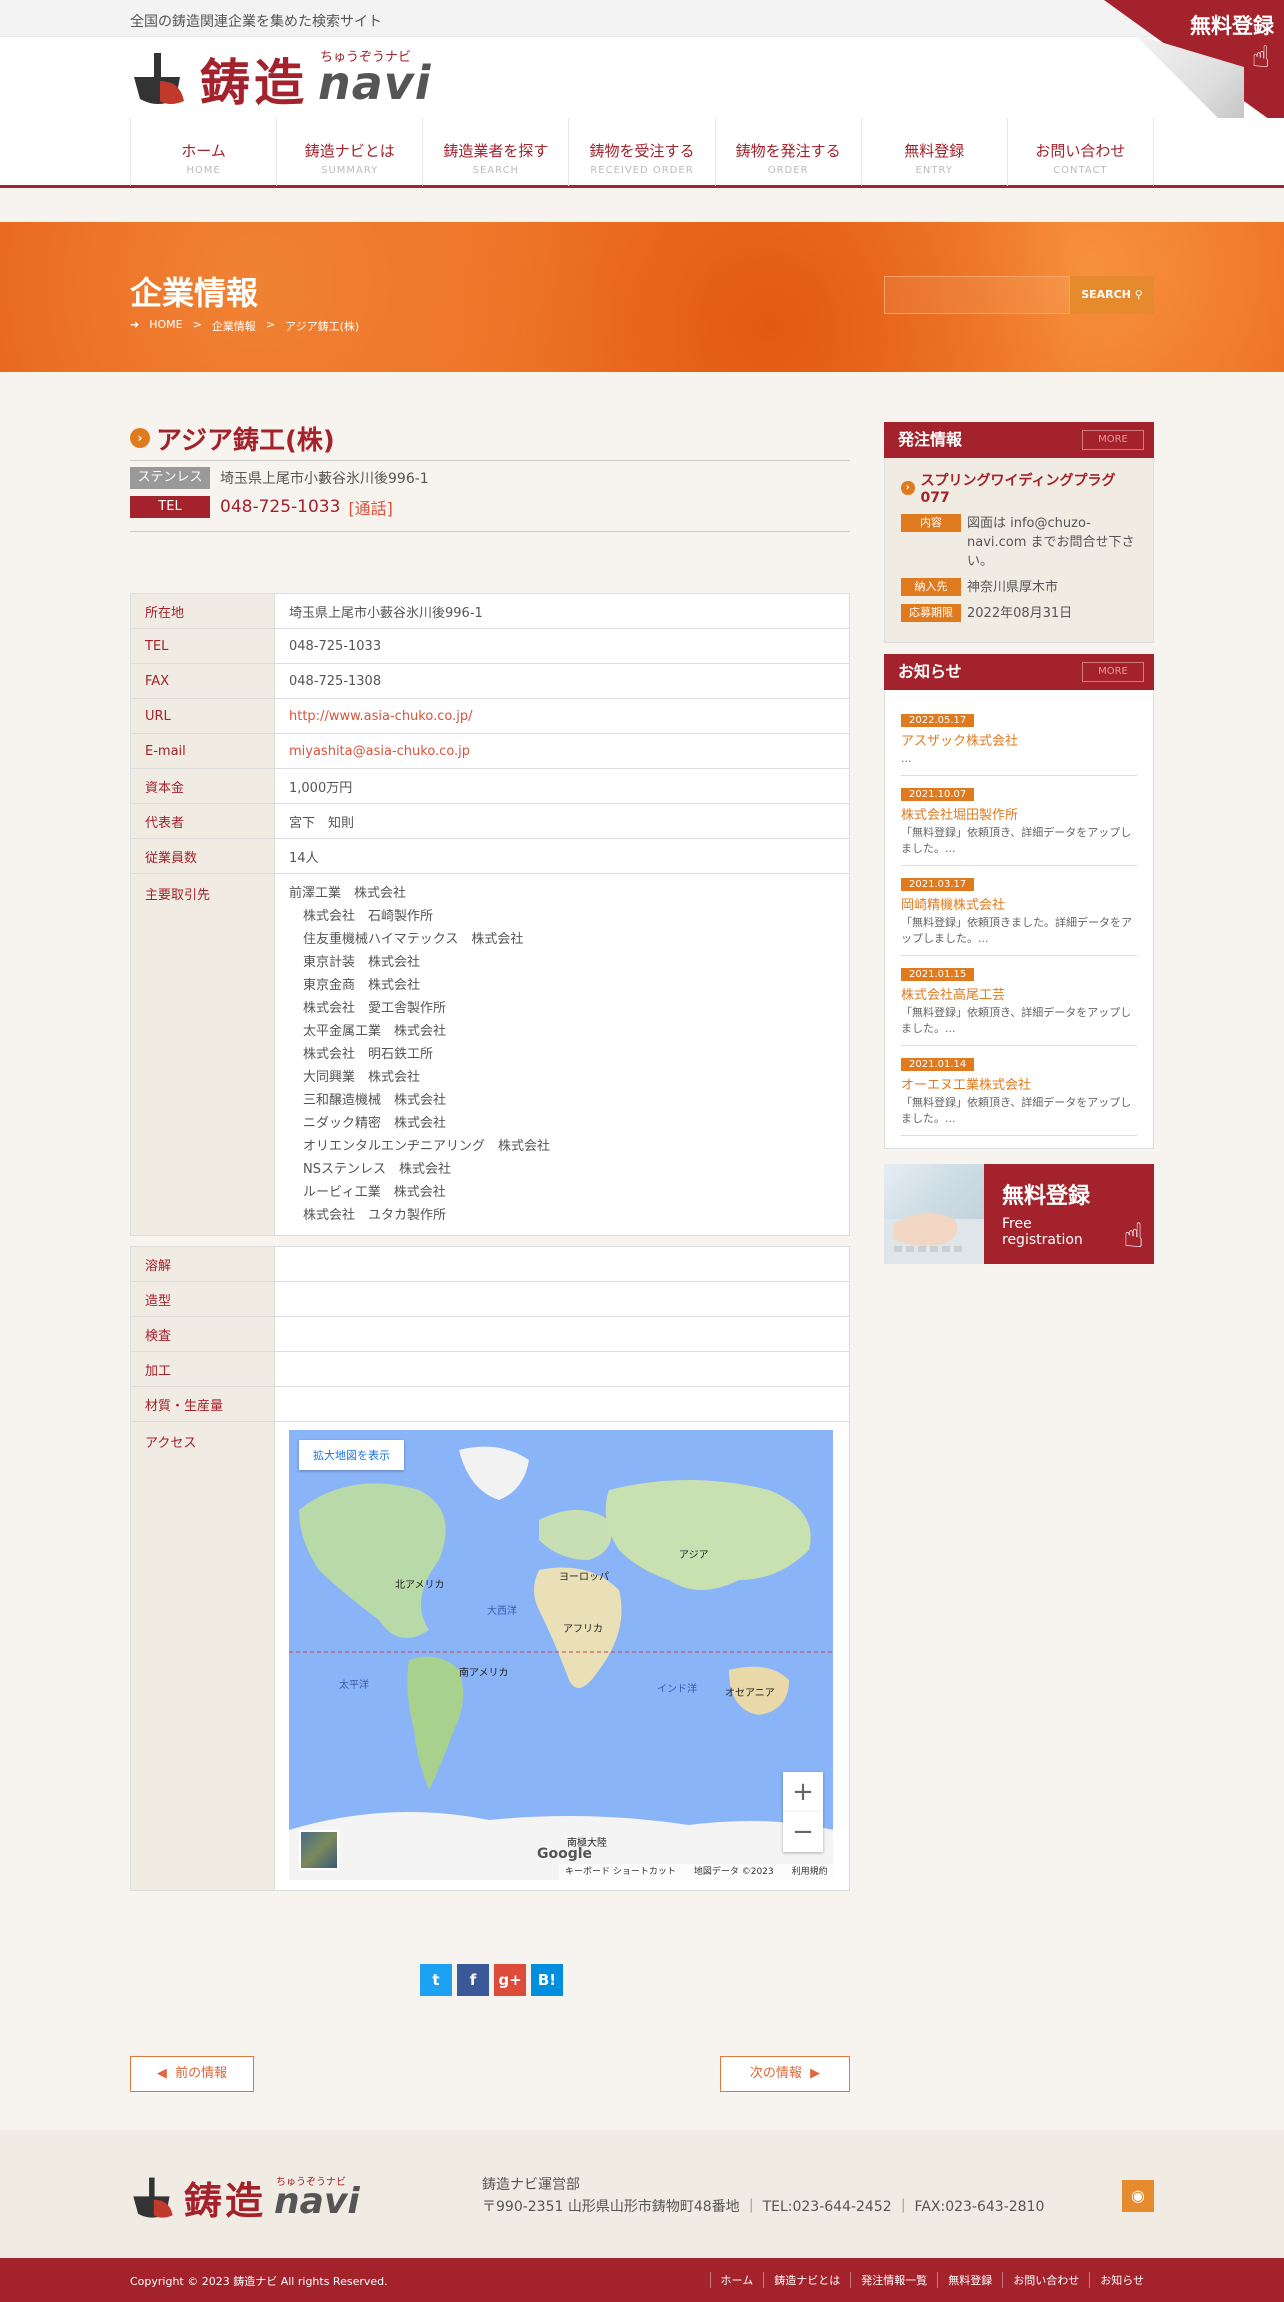  What do you see at coordinates (490, 716) in the screenshot?
I see `table-row: URL http://www.asia-chuko.co.jp/` at bounding box center [490, 716].